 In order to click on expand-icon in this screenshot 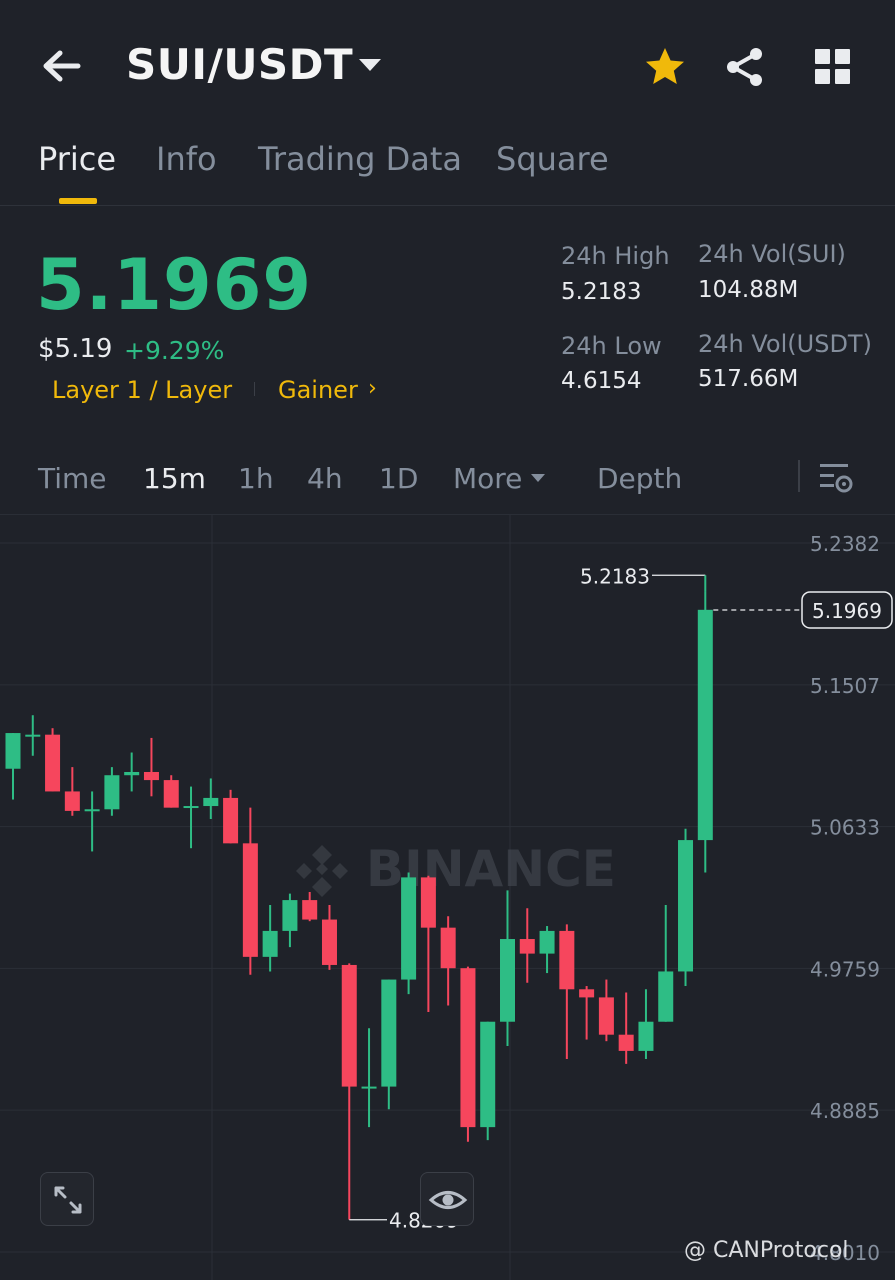, I will do `click(68, 1200)`.